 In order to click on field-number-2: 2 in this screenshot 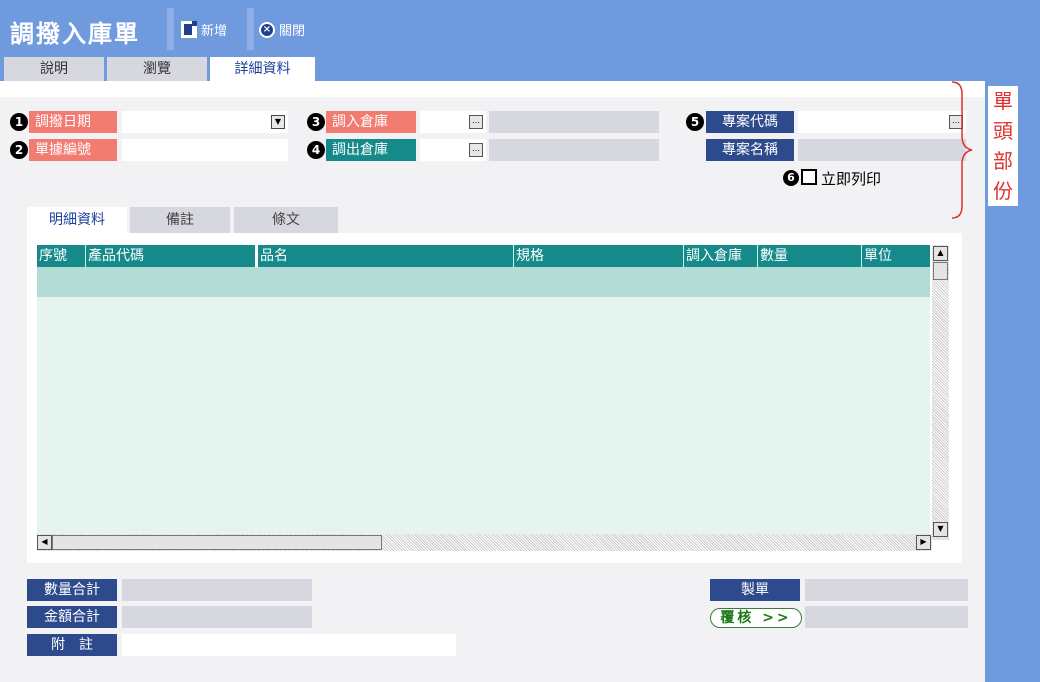, I will do `click(19, 150)`.